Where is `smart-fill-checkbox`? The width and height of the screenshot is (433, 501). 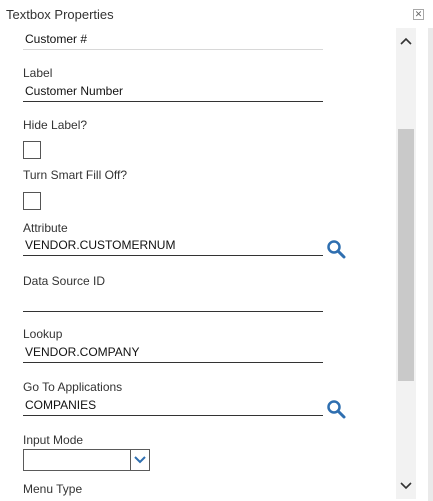 smart-fill-checkbox is located at coordinates (32, 201).